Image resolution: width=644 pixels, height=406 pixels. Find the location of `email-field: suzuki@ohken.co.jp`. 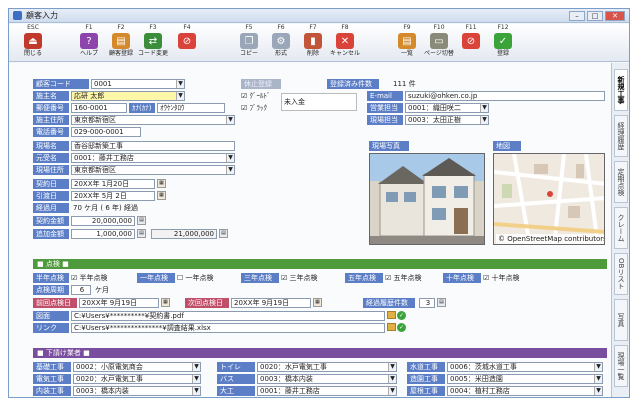

email-field: suzuki@ohken.co.jp is located at coordinates (505, 96).